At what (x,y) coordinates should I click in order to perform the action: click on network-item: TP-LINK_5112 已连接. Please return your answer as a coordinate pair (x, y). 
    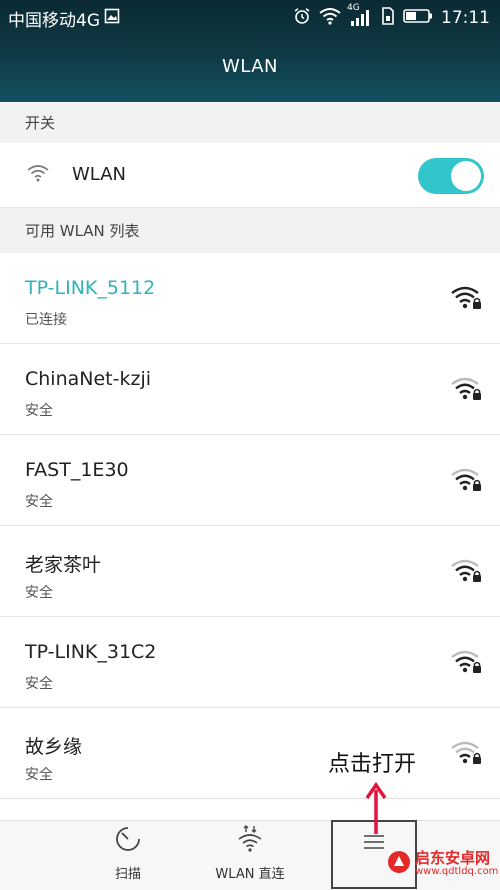
    Looking at the image, I should click on (250, 298).